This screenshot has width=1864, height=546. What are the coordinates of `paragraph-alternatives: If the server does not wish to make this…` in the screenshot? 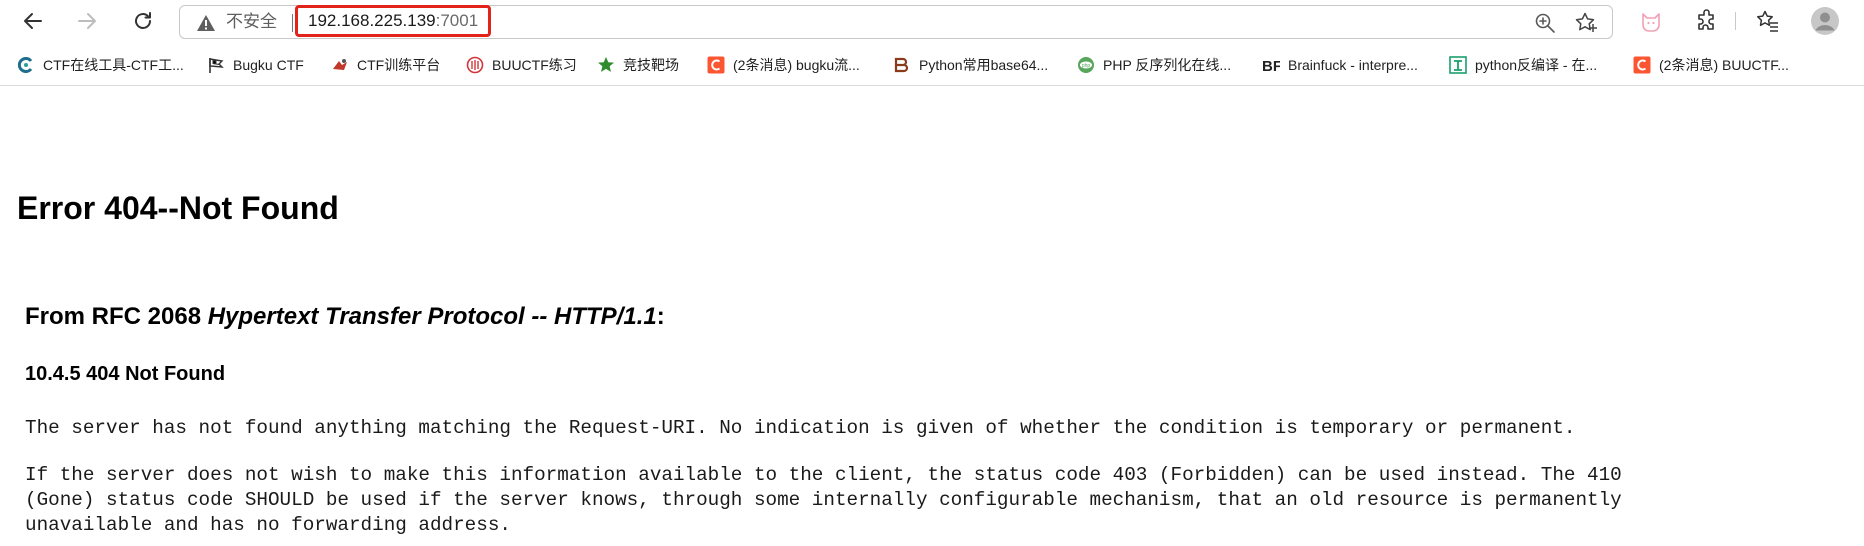 It's located at (823, 500).